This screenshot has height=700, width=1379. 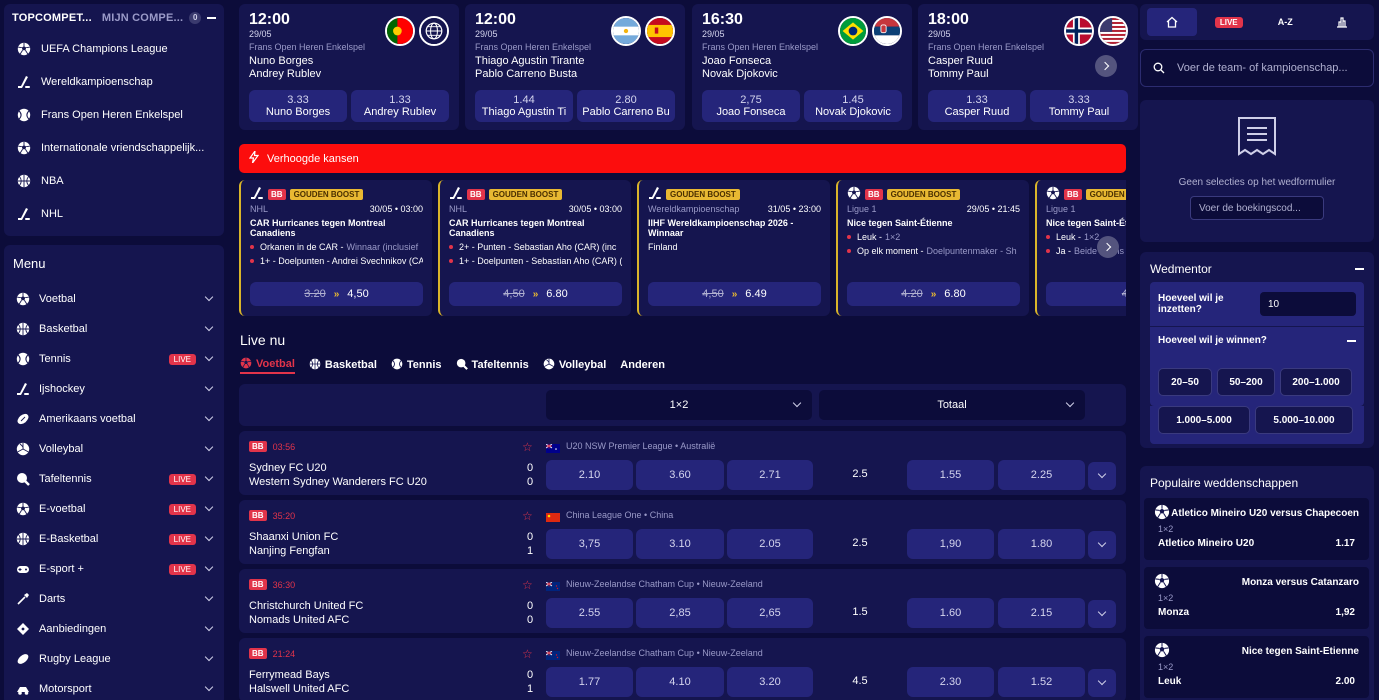 What do you see at coordinates (1079, 106) in the screenshot?
I see `odds-button: 3.33 Tommy Paul` at bounding box center [1079, 106].